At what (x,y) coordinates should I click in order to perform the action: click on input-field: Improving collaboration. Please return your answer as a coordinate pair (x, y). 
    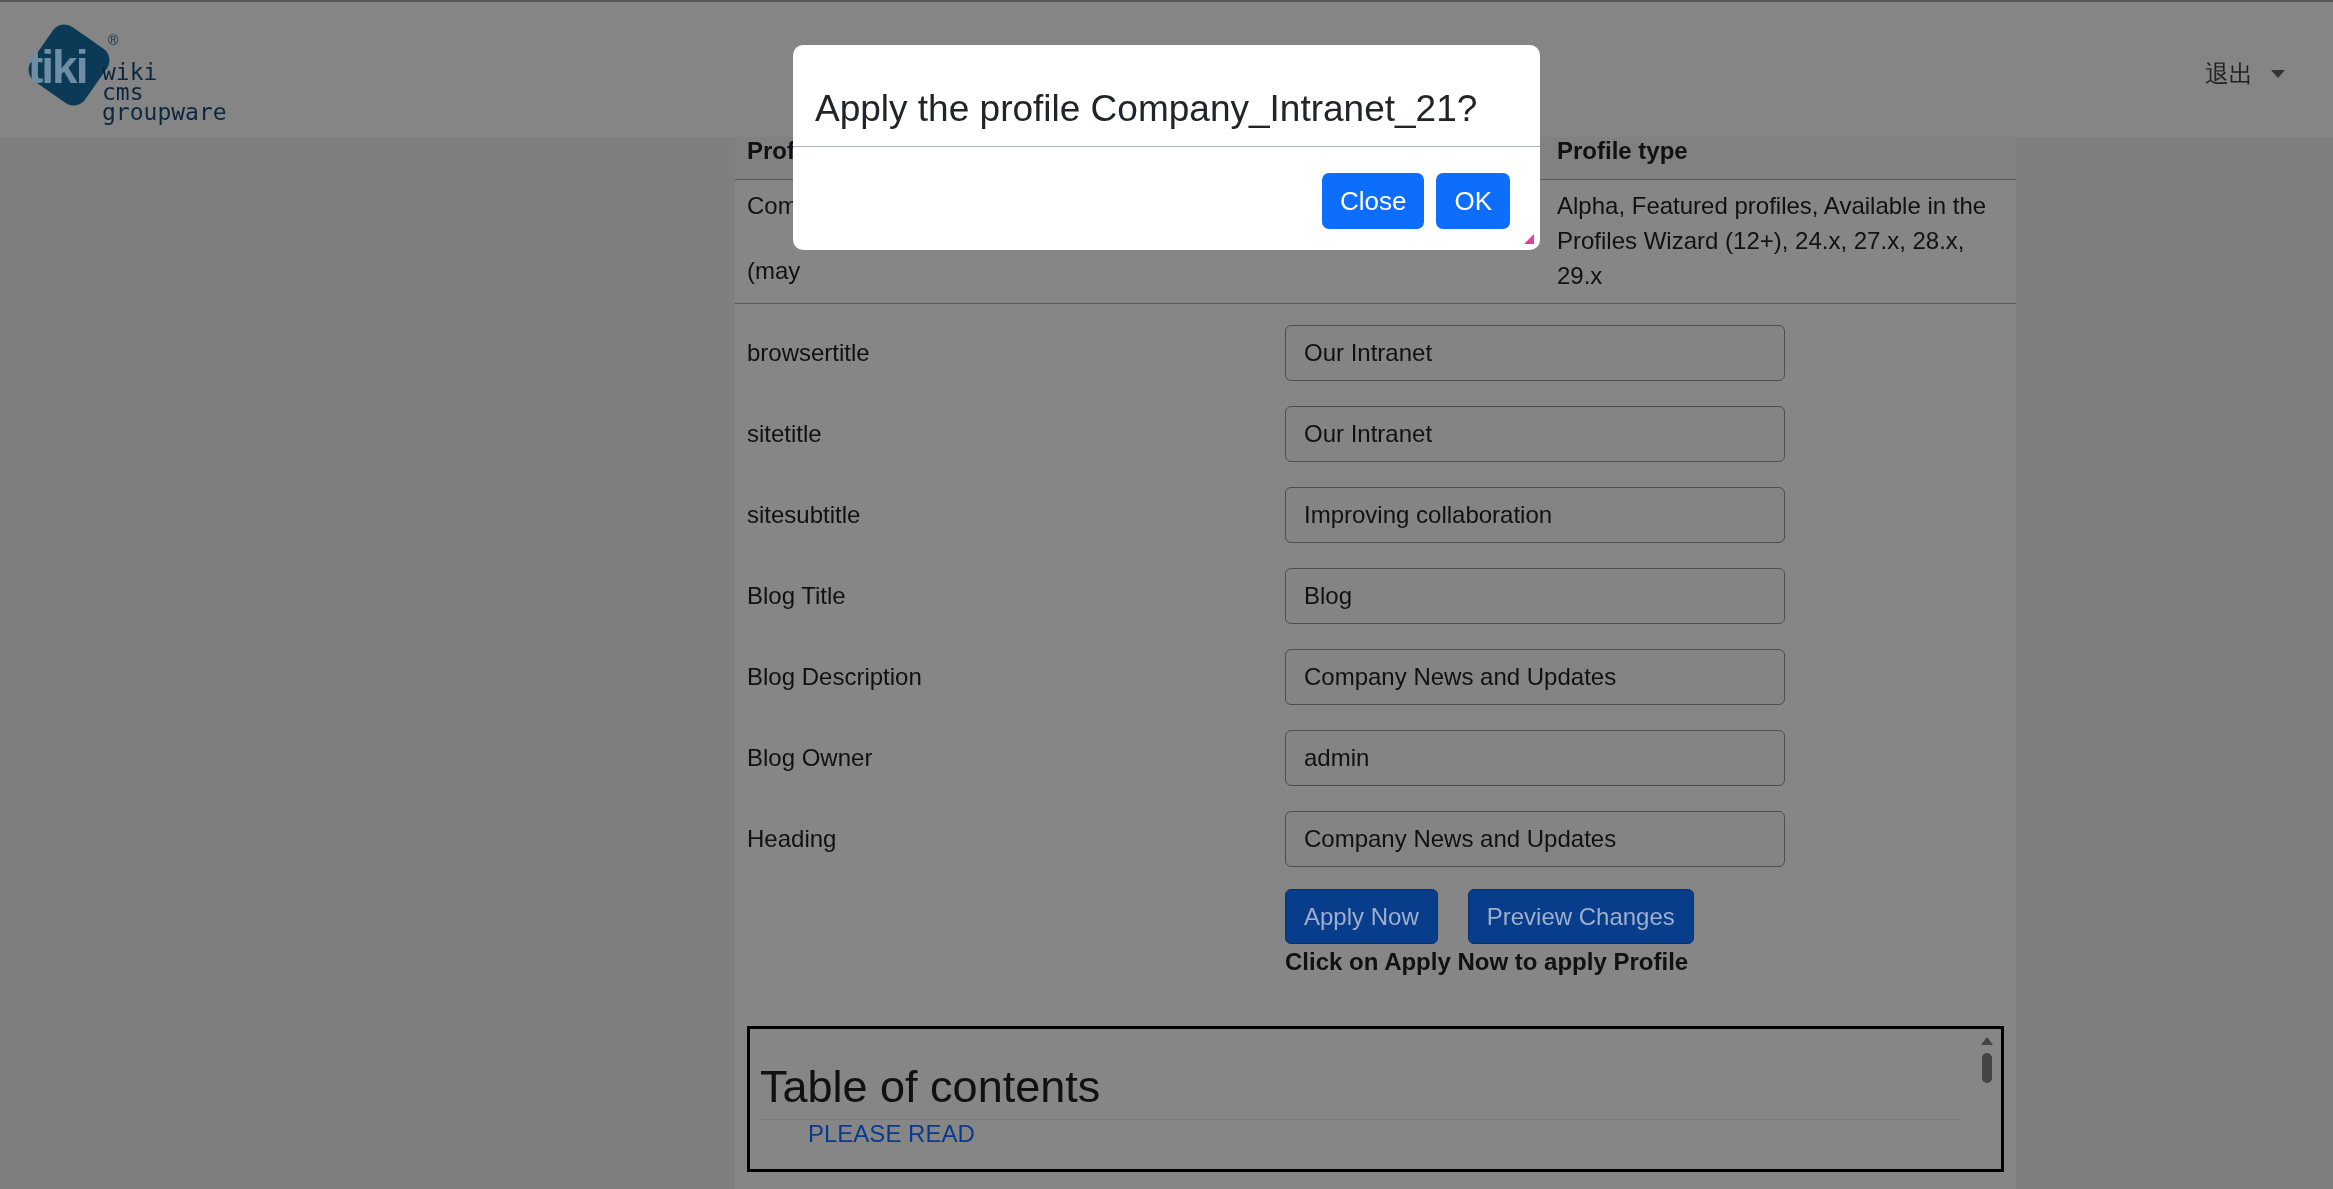
    Looking at the image, I should click on (1535, 514).